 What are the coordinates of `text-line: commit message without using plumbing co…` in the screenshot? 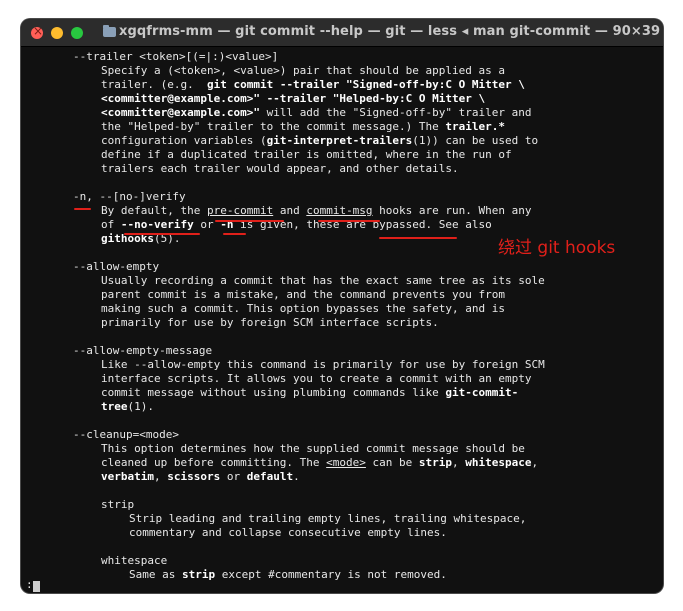 It's located at (310, 392).